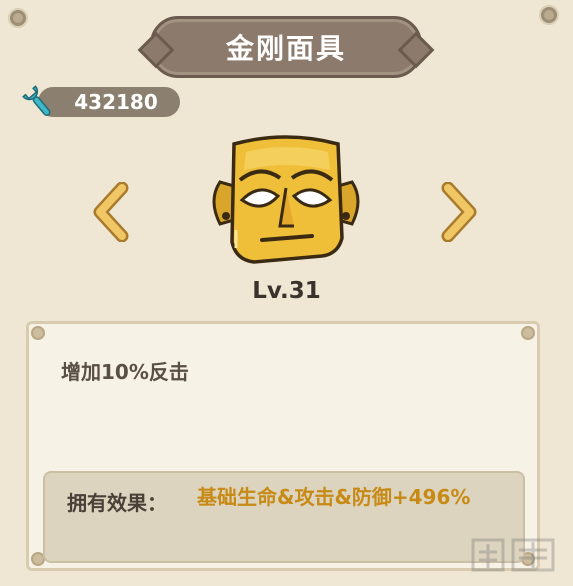 Image resolution: width=573 pixels, height=586 pixels. I want to click on owned-effect-value: 基础生命&攻击&防御+496%, so click(334, 497).